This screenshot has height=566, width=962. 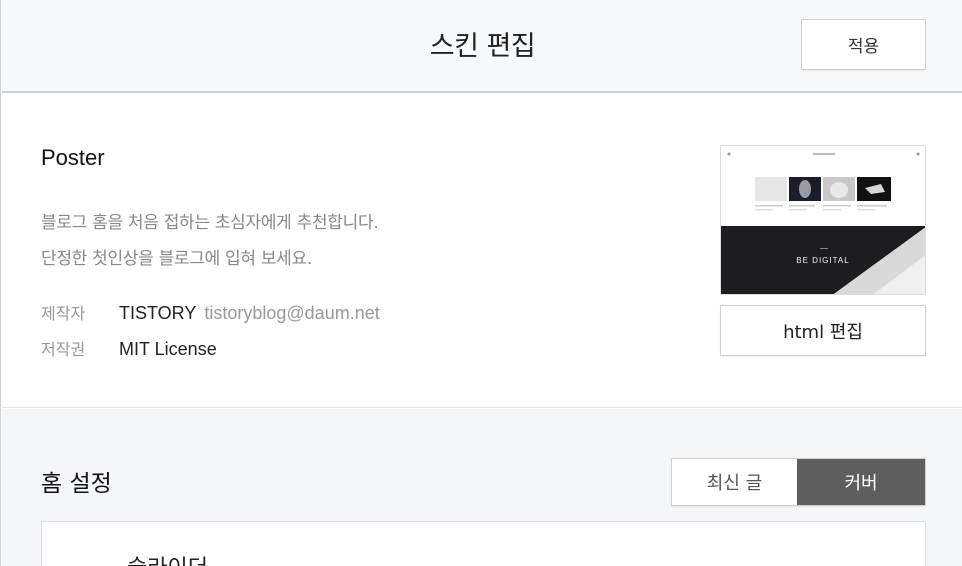 What do you see at coordinates (63, 349) in the screenshot?
I see `license-label: 저작권` at bounding box center [63, 349].